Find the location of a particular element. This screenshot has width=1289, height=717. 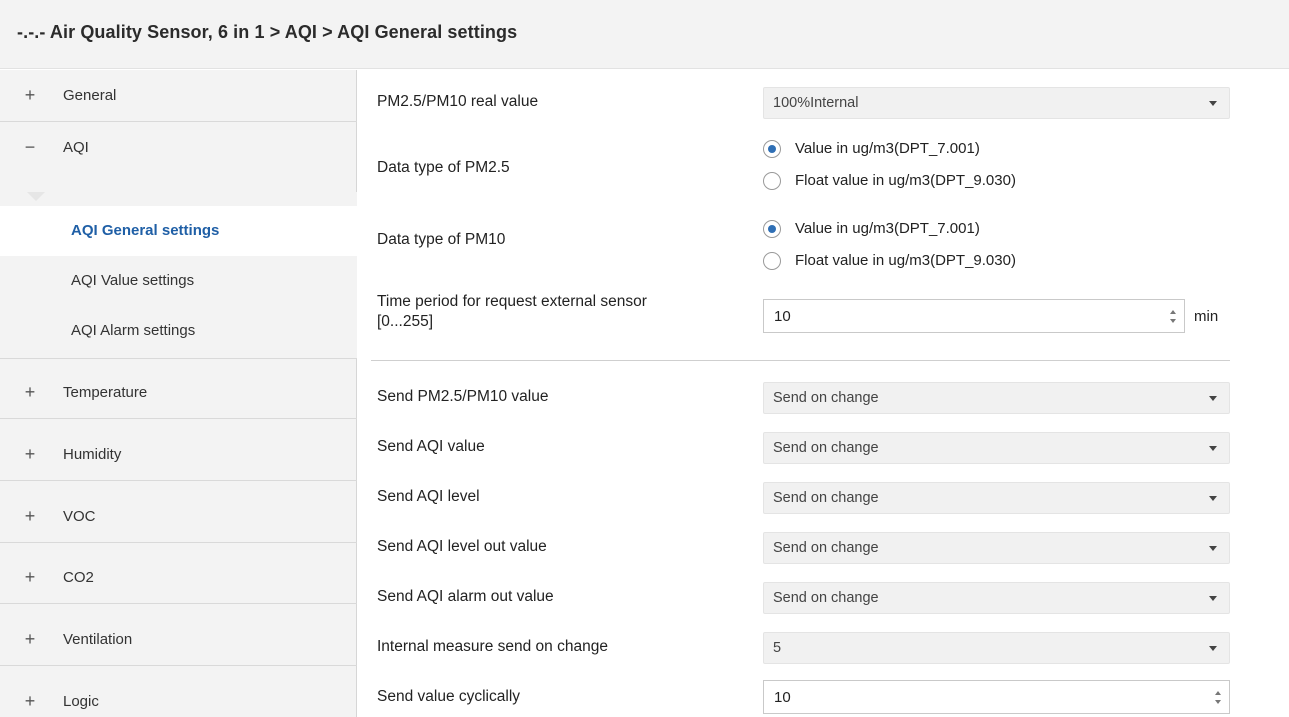

sidebar-item-ventilation: + Ventilation is located at coordinates (178, 640).